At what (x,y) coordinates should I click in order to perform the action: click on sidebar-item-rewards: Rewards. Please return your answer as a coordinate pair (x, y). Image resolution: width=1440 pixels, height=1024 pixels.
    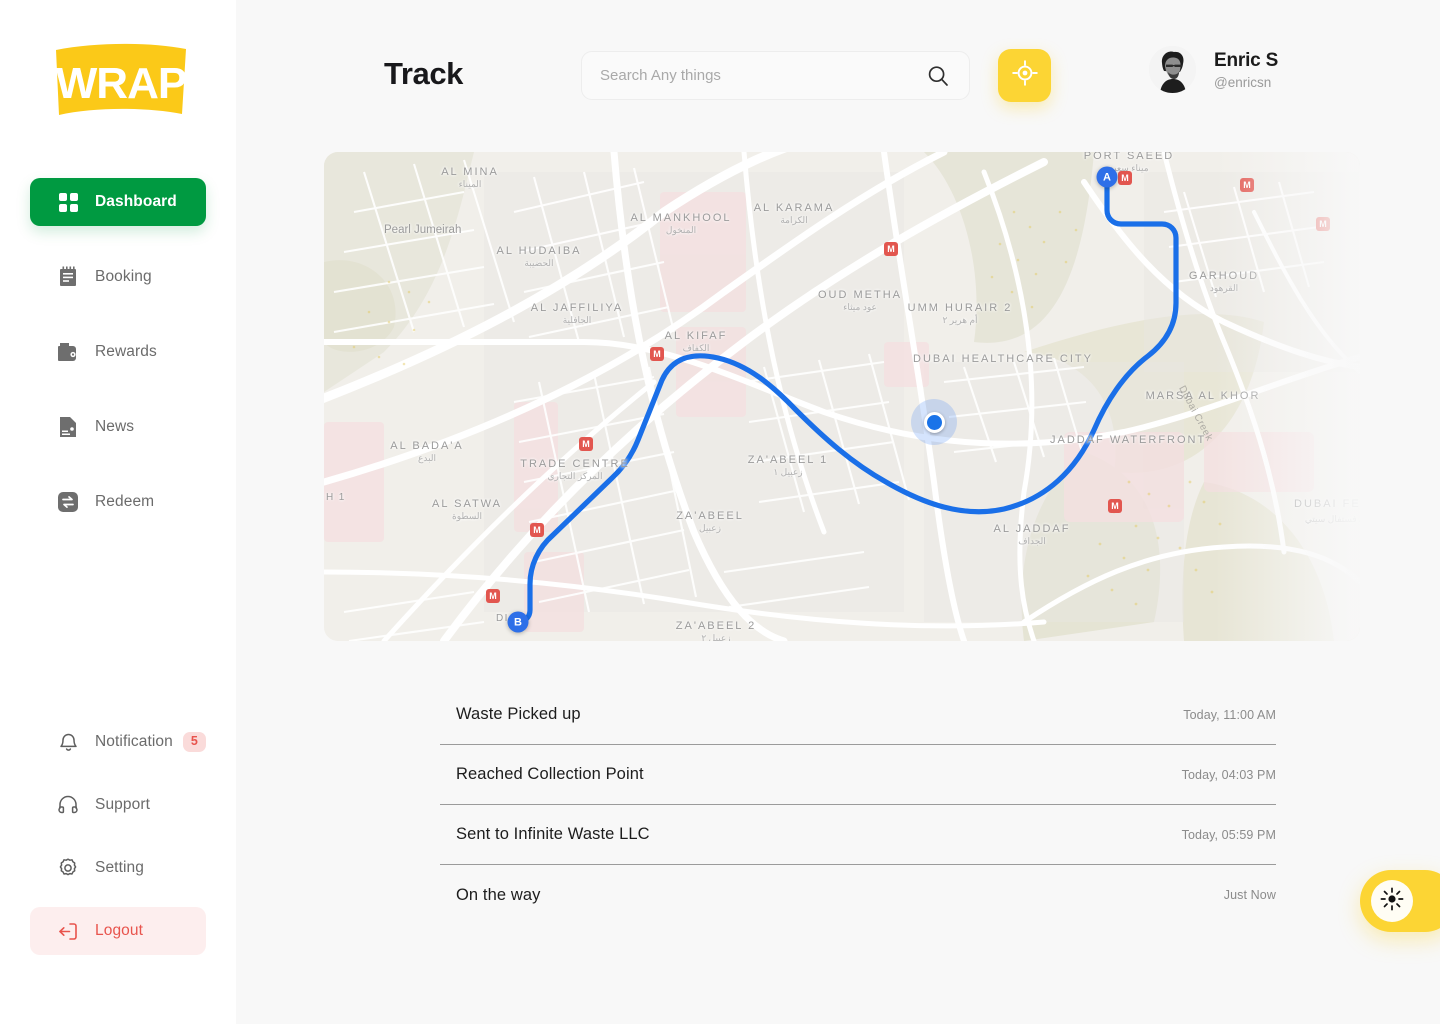
    Looking at the image, I should click on (118, 352).